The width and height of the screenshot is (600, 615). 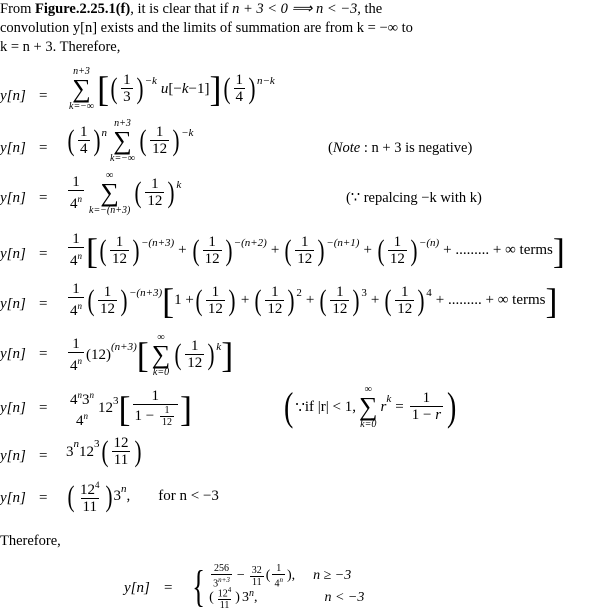 What do you see at coordinates (13, 198) in the screenshot?
I see `eq3-lhs: y[n]` at bounding box center [13, 198].